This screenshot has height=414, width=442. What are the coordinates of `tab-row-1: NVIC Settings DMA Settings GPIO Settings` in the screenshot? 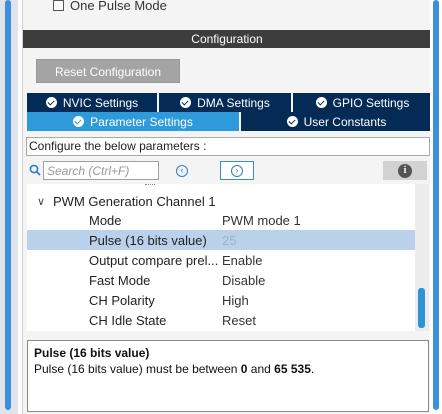 It's located at (229, 102).